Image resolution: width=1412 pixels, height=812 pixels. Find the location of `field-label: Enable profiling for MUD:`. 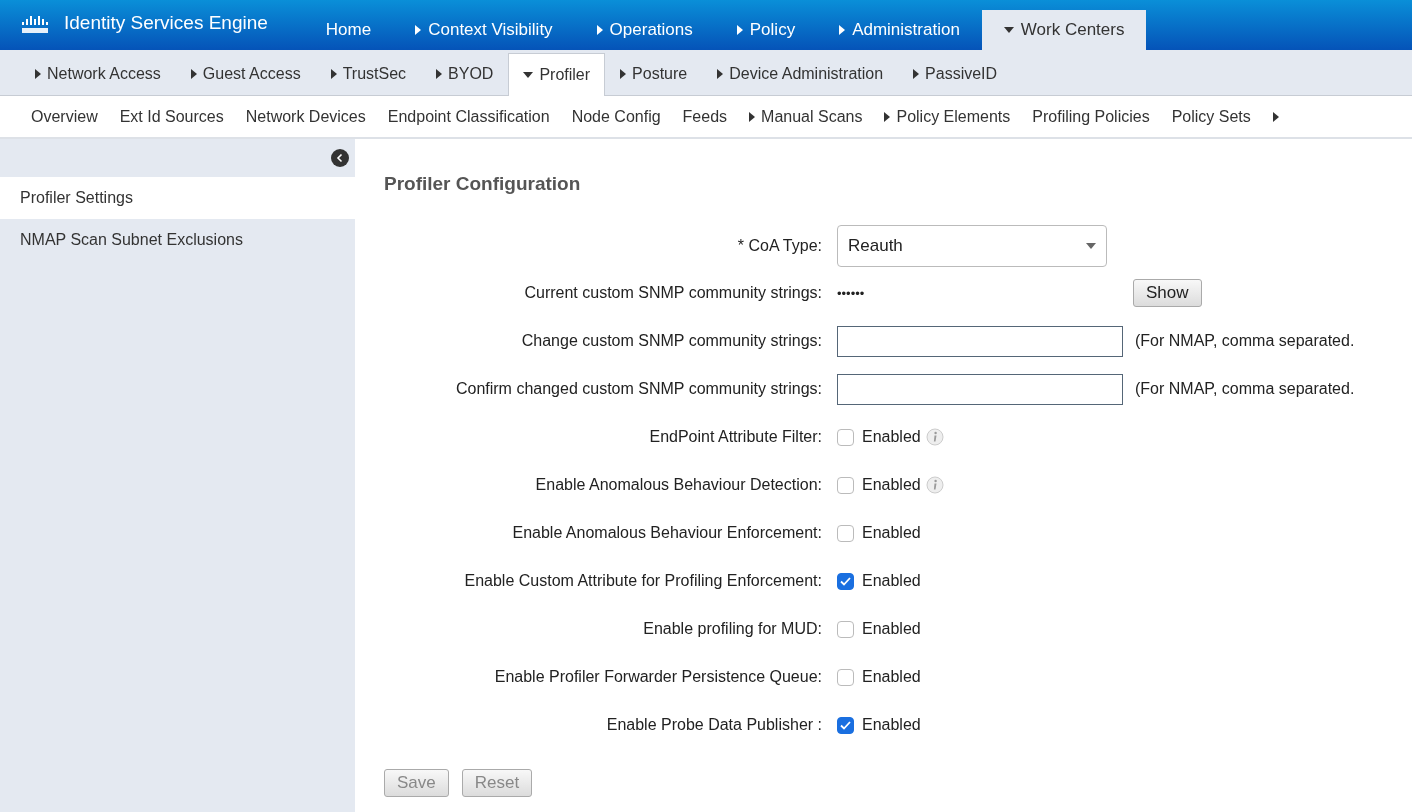

field-label: Enable profiling for MUD: is located at coordinates (732, 629).